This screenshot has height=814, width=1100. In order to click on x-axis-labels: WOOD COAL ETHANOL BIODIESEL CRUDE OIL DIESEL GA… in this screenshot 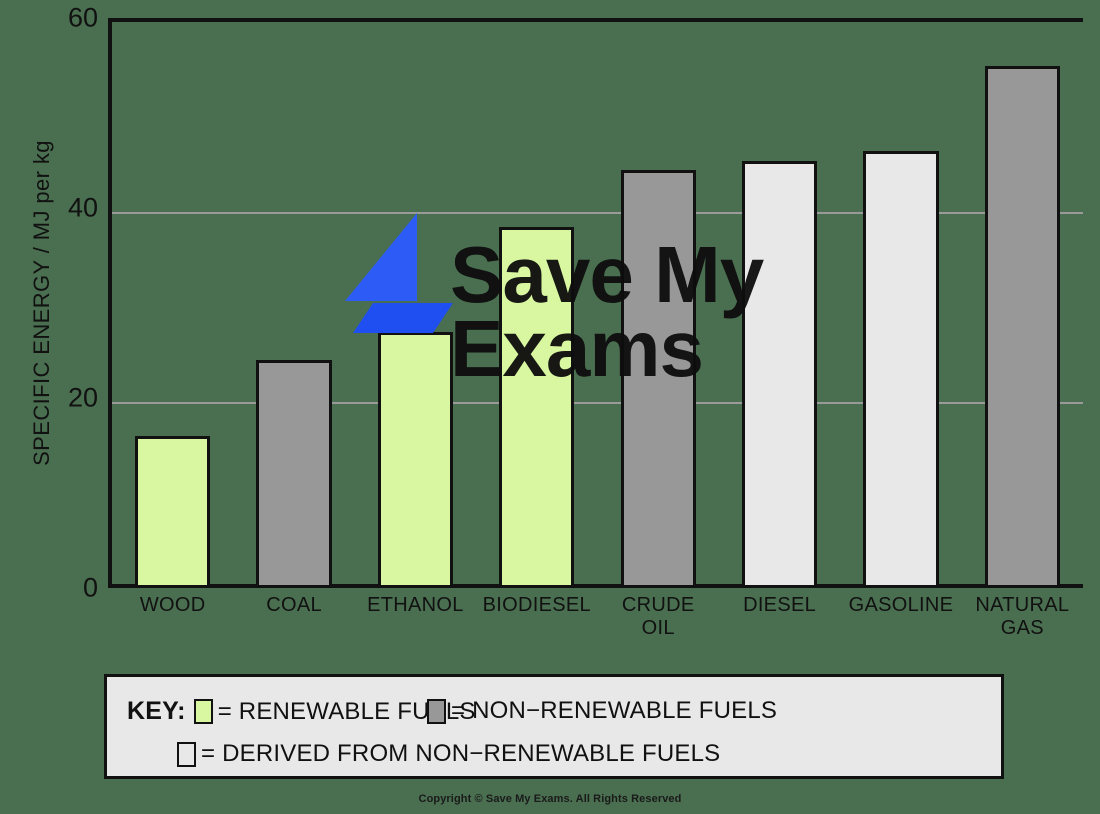, I will do `click(597, 624)`.